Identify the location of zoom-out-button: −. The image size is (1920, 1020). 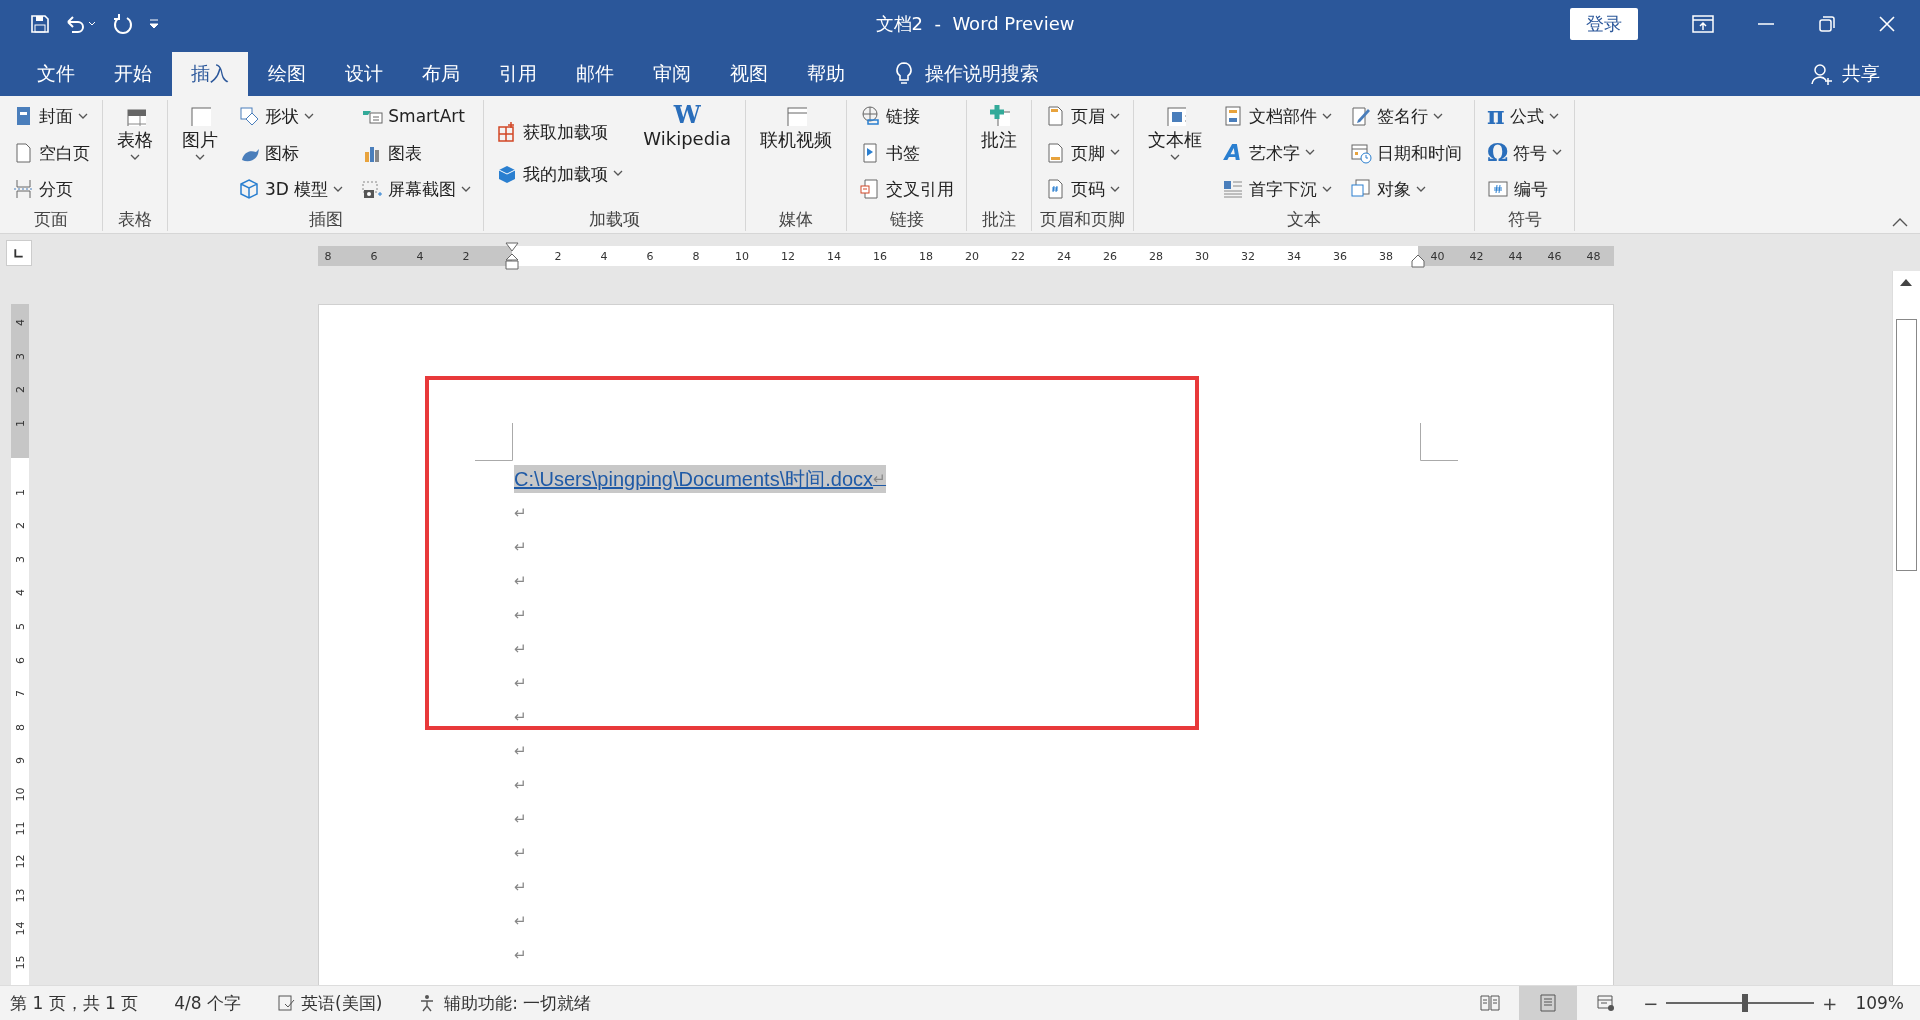
(1651, 1003).